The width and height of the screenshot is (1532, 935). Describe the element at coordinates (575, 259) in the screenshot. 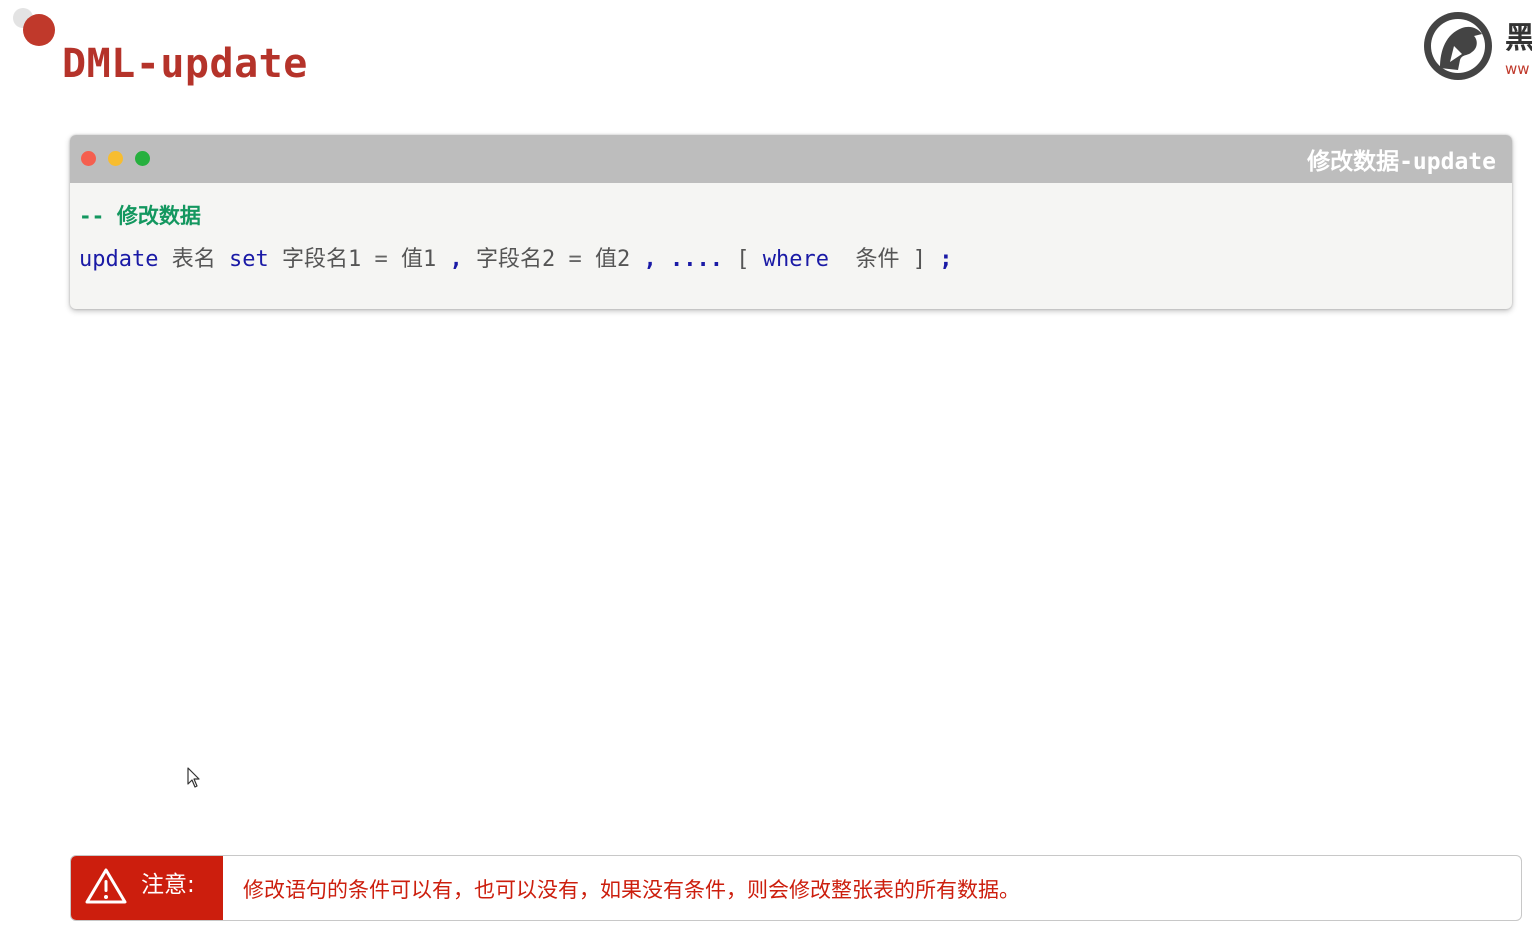

I see `equals-2: =` at that location.